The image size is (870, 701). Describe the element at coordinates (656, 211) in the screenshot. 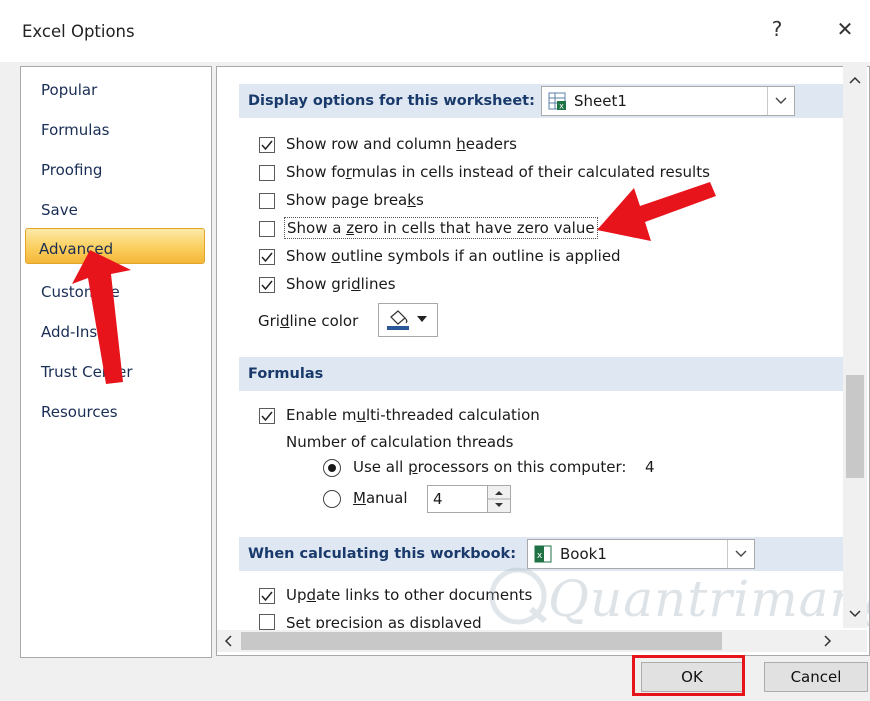

I see `red-arrow-left` at that location.